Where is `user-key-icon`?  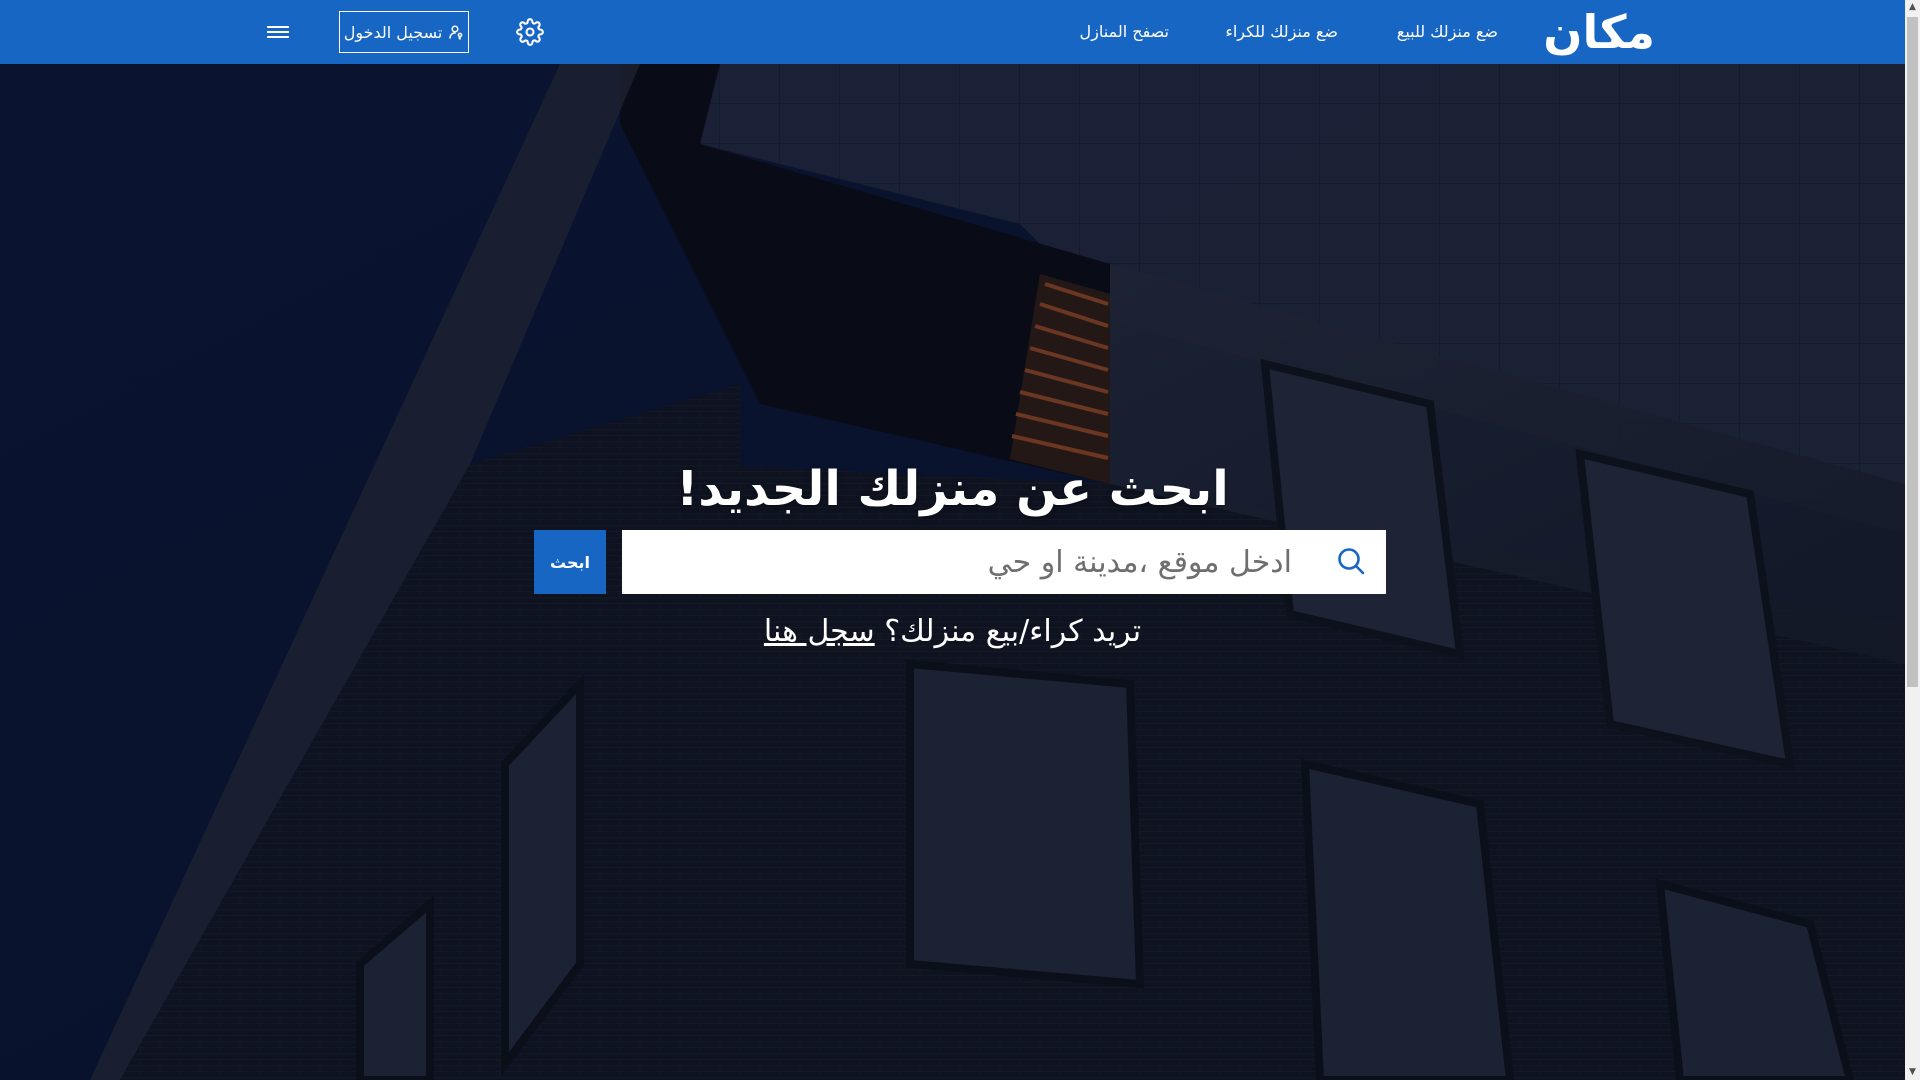
user-key-icon is located at coordinates (456, 32).